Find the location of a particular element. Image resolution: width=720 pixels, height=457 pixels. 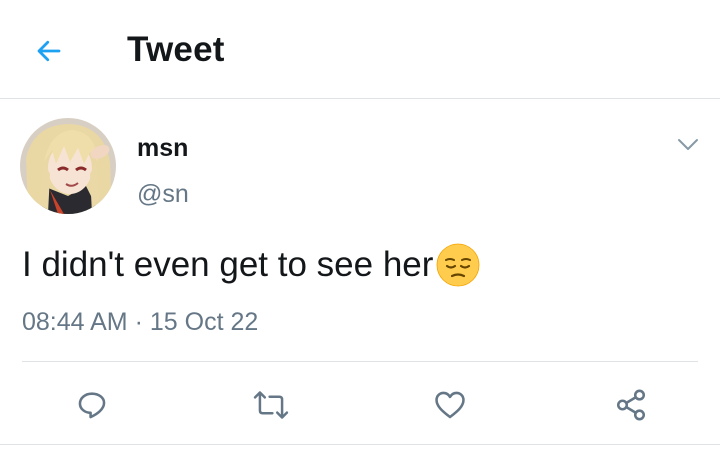

more-options-button is located at coordinates (688, 145).